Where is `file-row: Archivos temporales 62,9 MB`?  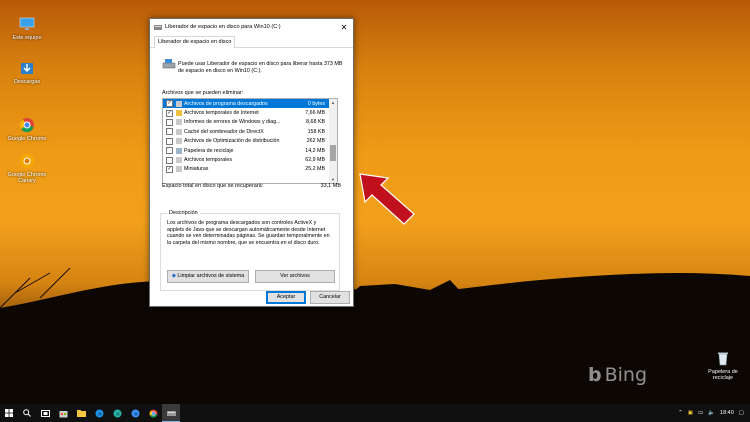
file-row: Archivos temporales 62,9 MB is located at coordinates (250, 159).